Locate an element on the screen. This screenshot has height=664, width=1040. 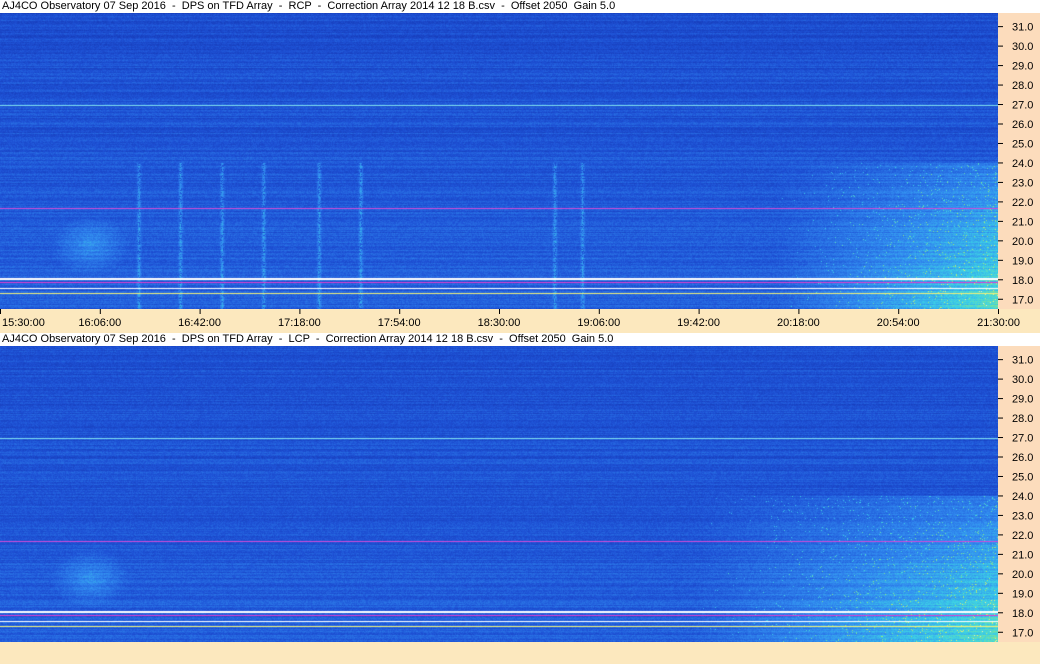
rcp-x-tick-label: 17:18:00 is located at coordinates (299, 323).